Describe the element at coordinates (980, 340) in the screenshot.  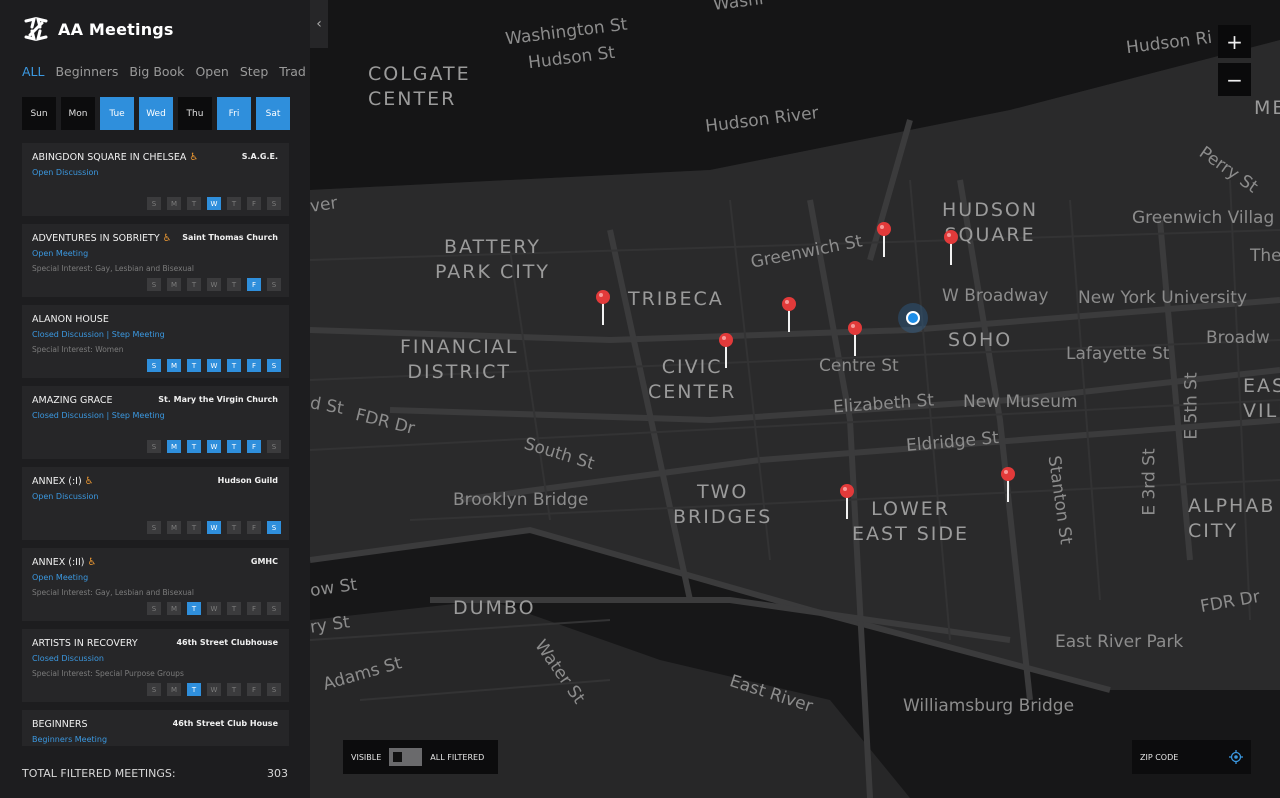
I see `map-label-soho: SOHO` at that location.